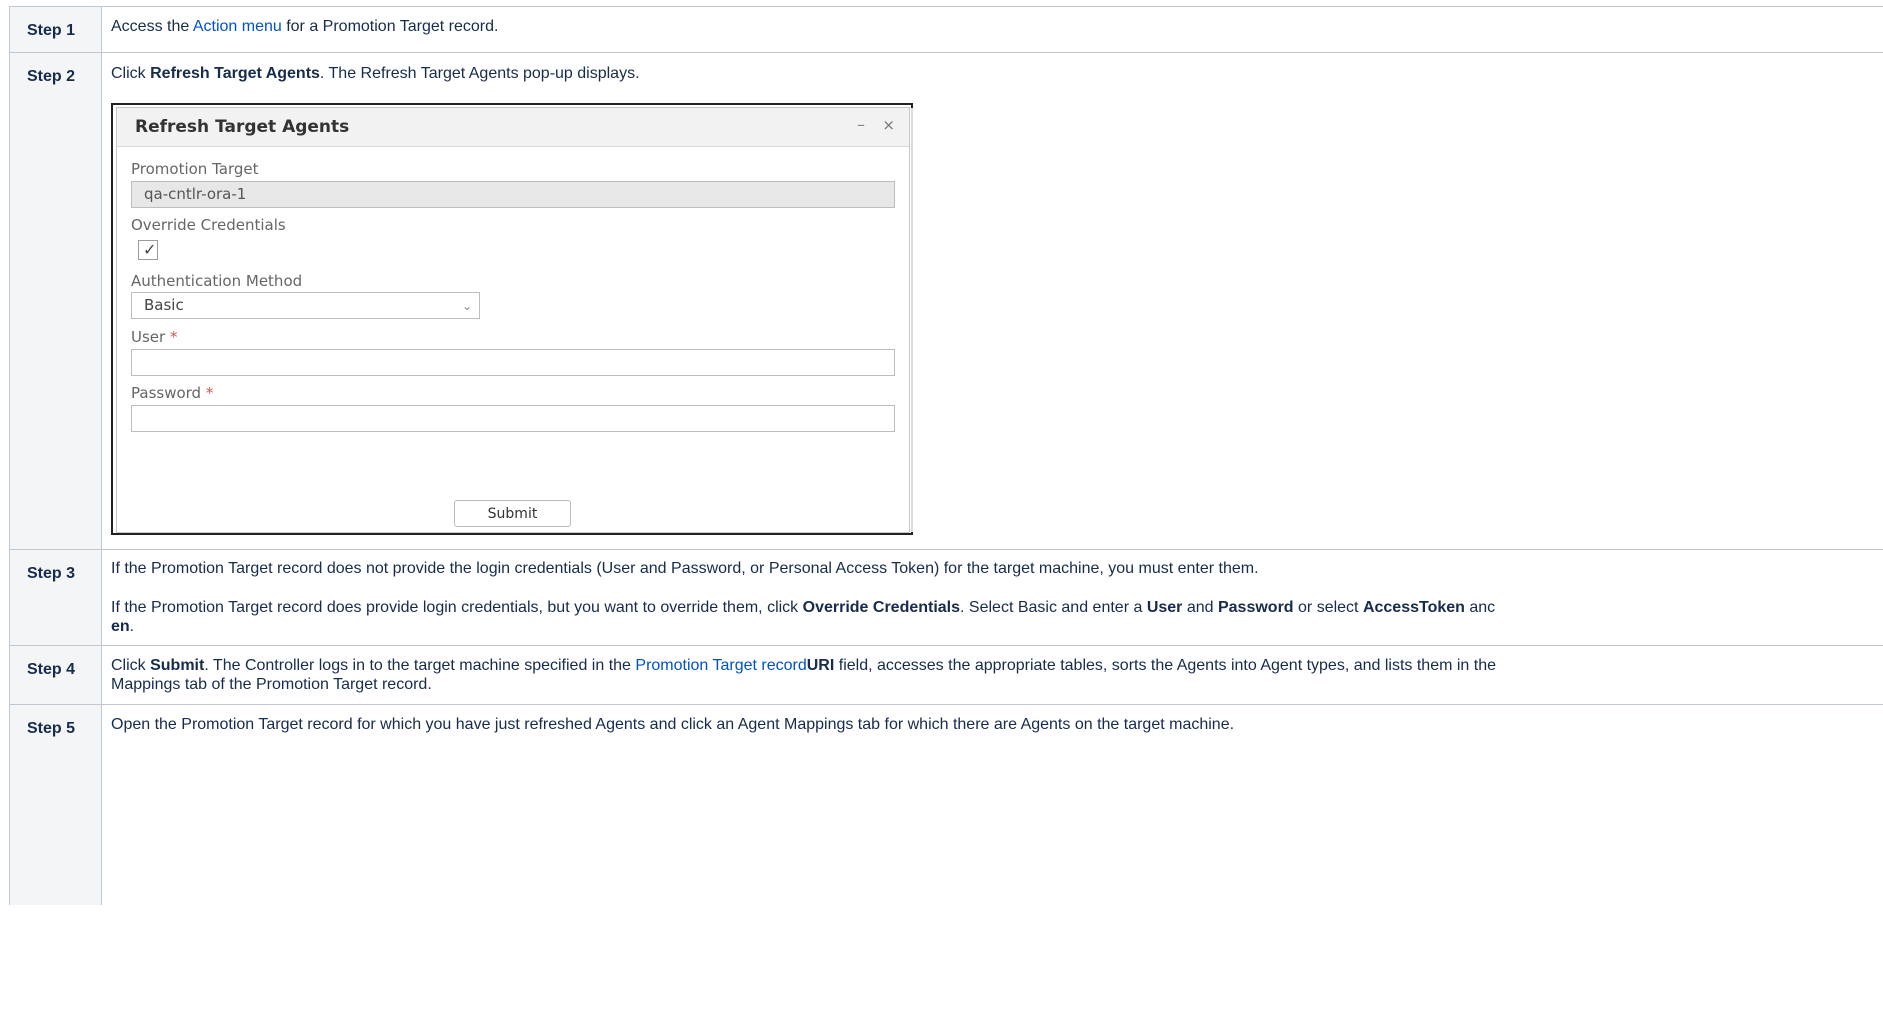 The image size is (1883, 1025). What do you see at coordinates (912, 320) in the screenshot?
I see `dialog-edge` at bounding box center [912, 320].